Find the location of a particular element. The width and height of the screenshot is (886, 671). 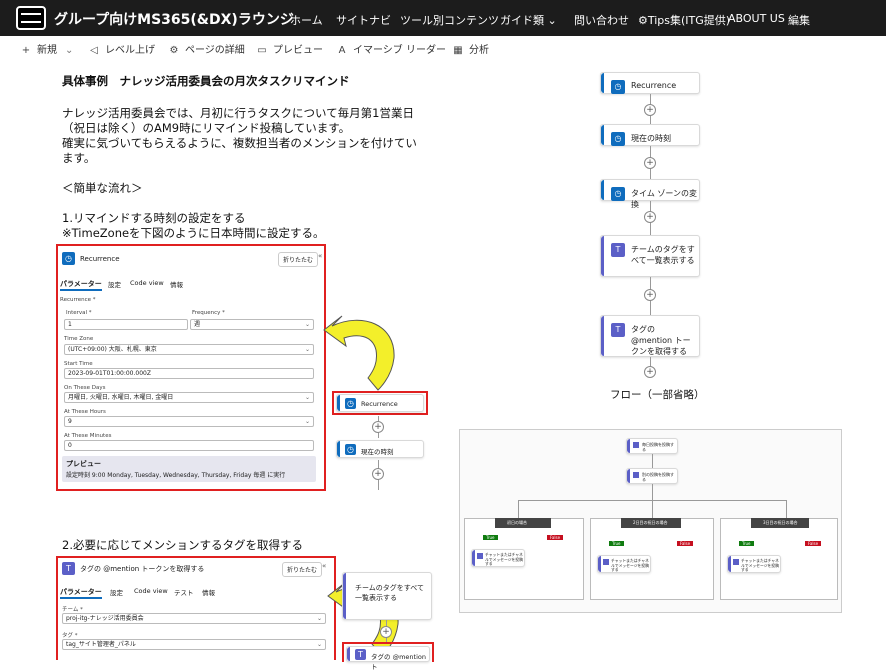

step1-title: 1.リマインドする時刻の設定をする is located at coordinates (154, 218).